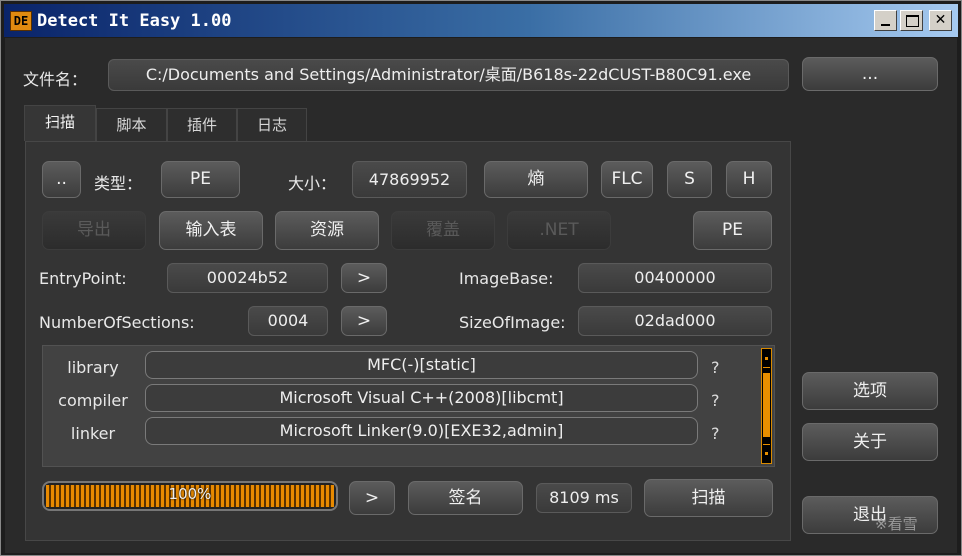  What do you see at coordinates (312, 183) in the screenshot?
I see `size-label: 大小：` at bounding box center [312, 183].